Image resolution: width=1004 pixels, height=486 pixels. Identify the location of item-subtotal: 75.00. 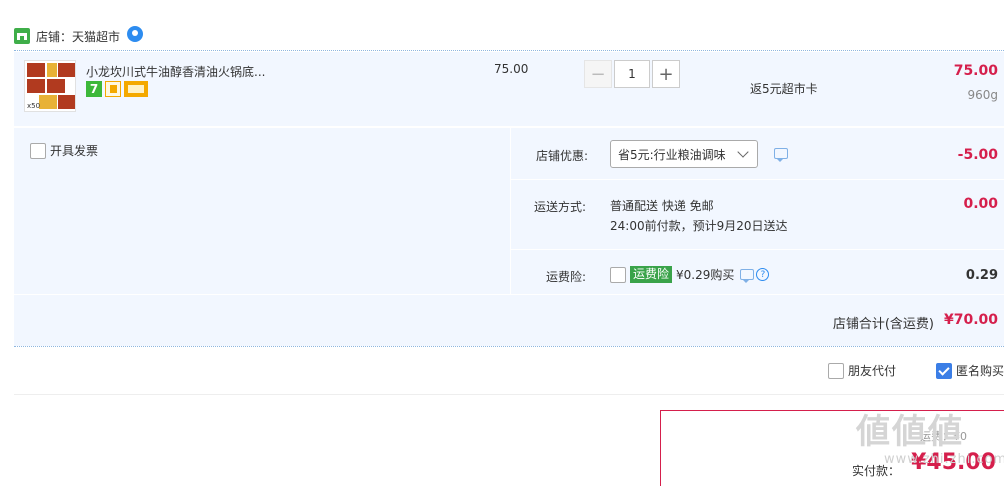
(975, 71).